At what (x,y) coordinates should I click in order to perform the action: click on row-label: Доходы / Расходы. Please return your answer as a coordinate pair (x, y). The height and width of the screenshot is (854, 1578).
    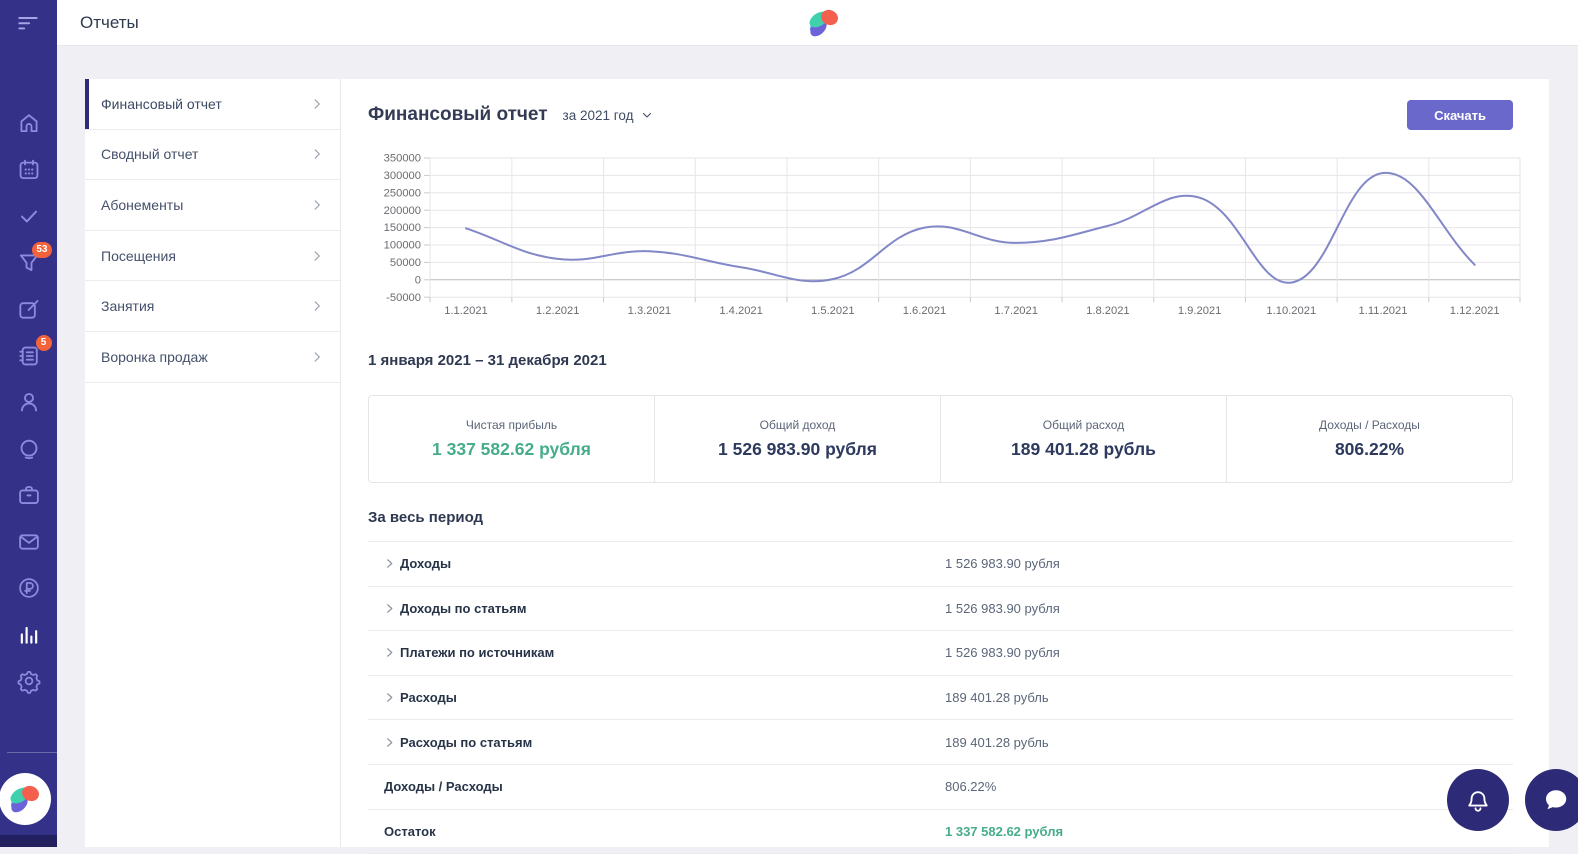
    Looking at the image, I should click on (443, 787).